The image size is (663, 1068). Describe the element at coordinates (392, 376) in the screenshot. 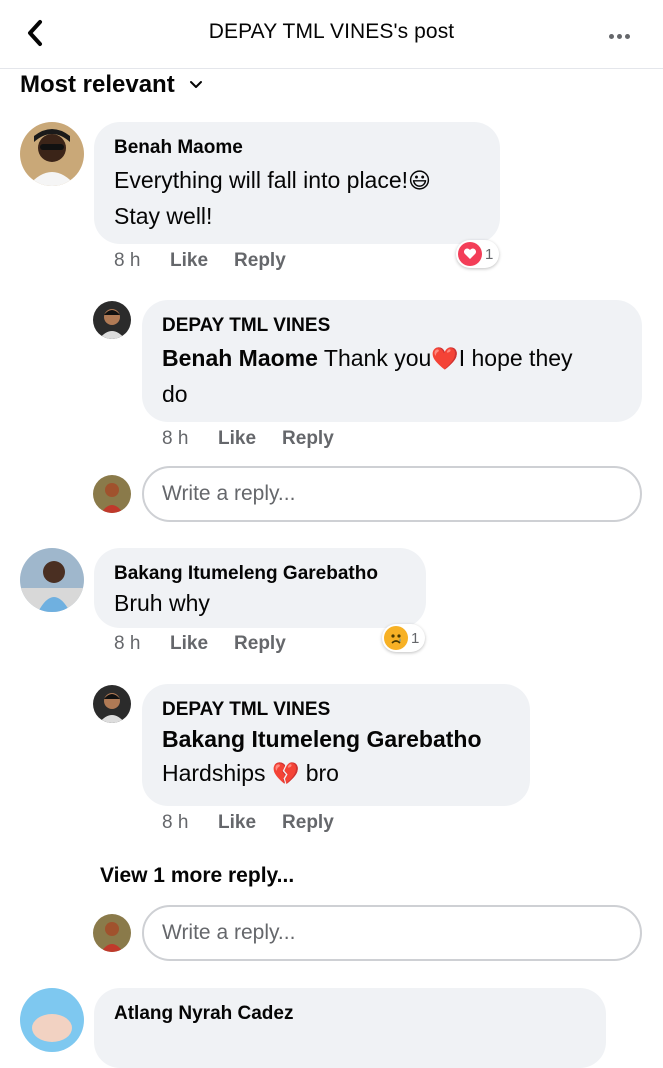

I see `reply-text: Benah Maome Thank you❤️I hope they do` at that location.